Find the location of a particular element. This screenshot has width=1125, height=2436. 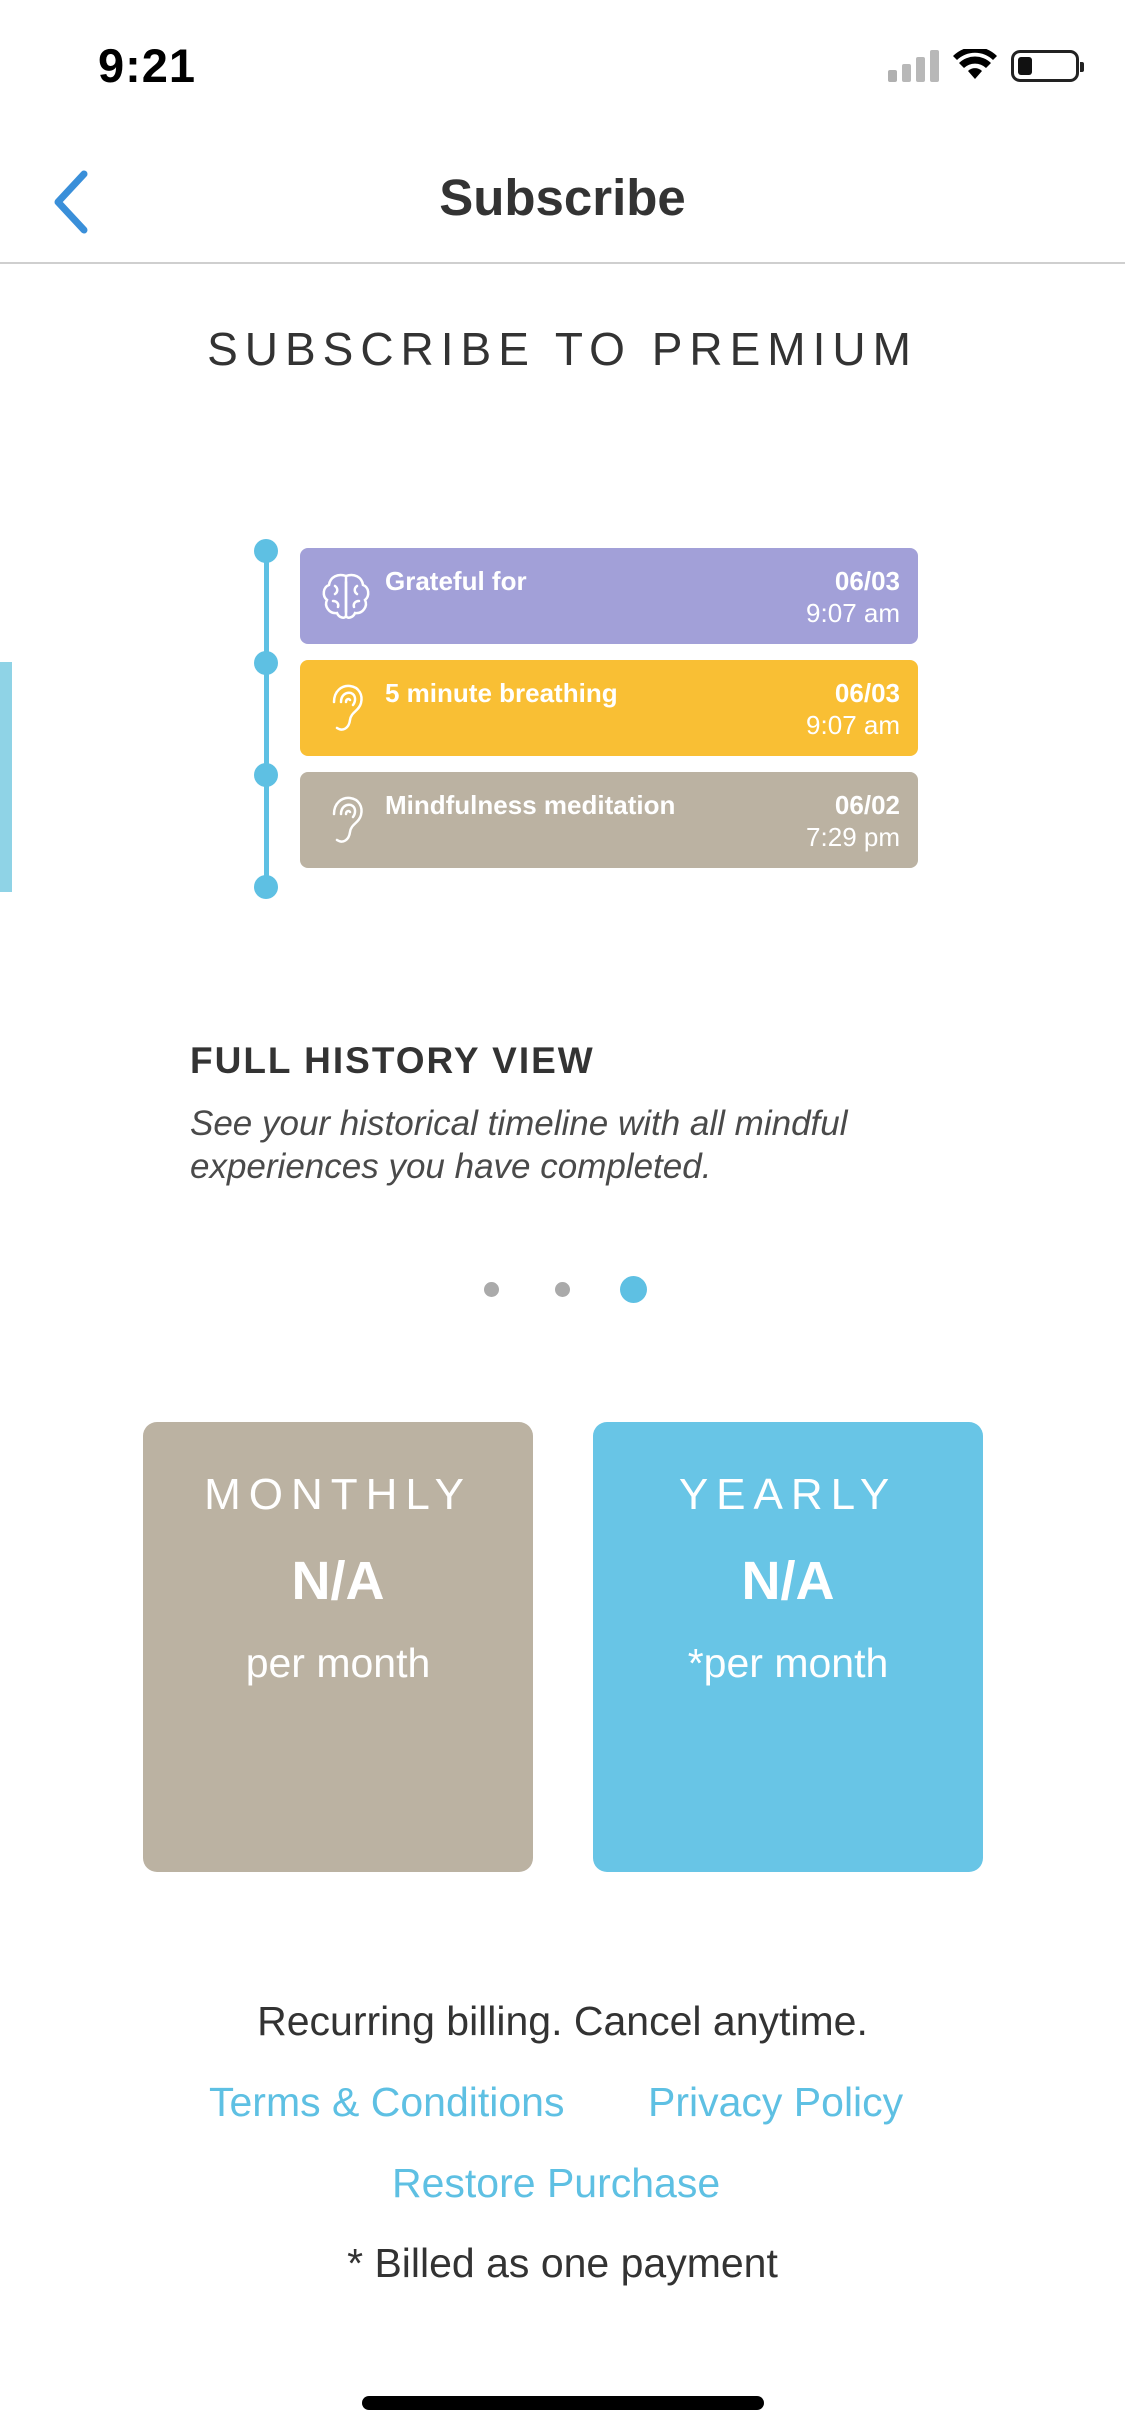

timeline-card-date: 06/02 is located at coordinates (867, 805).